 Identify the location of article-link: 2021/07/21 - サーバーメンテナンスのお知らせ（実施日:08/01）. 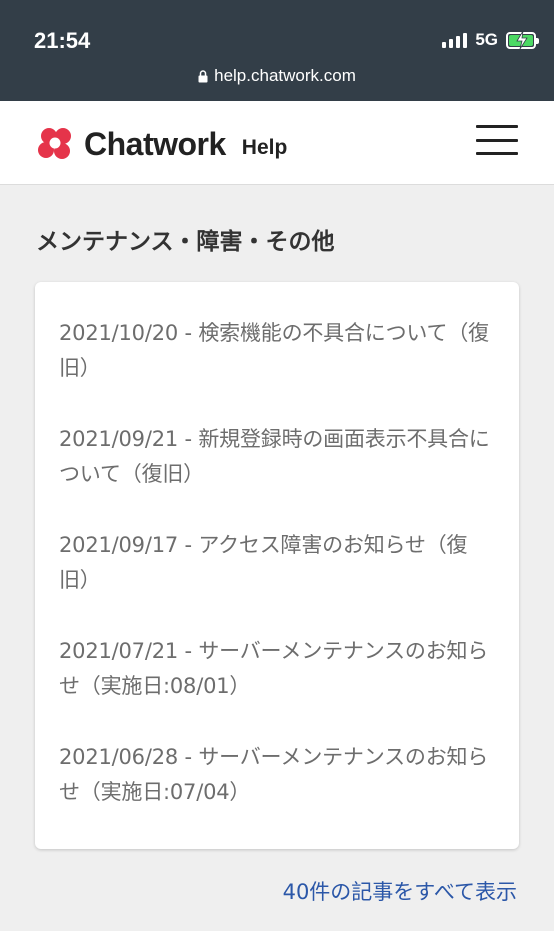
(277, 669).